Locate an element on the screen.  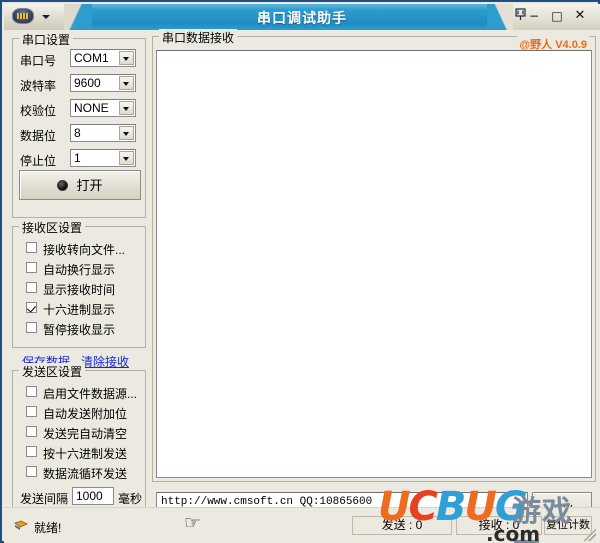
power-dot-icon is located at coordinates (63, 185).